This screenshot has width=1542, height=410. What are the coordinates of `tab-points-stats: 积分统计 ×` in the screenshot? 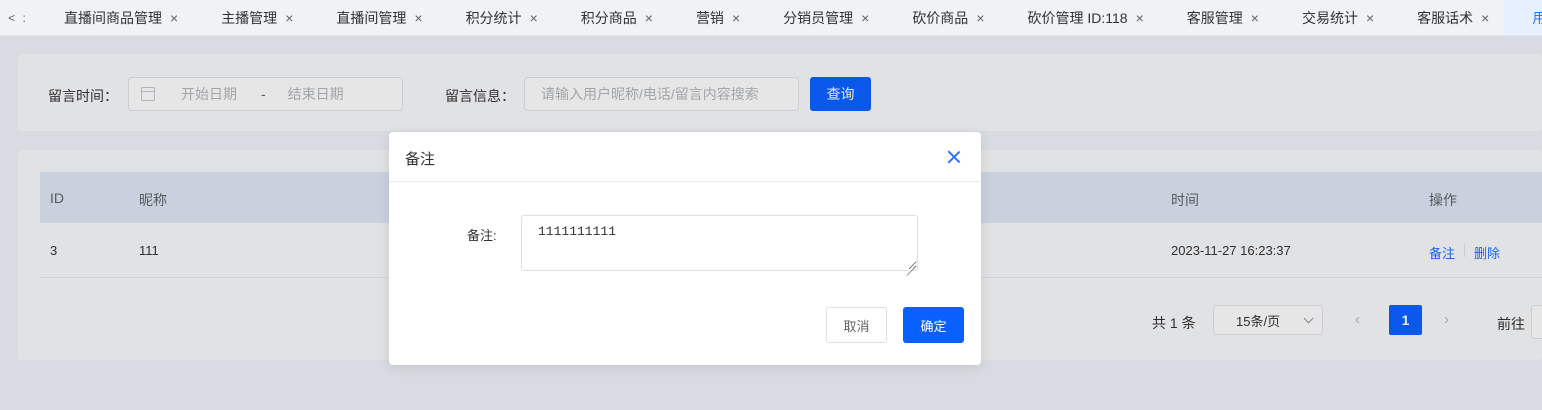 It's located at (495, 17).